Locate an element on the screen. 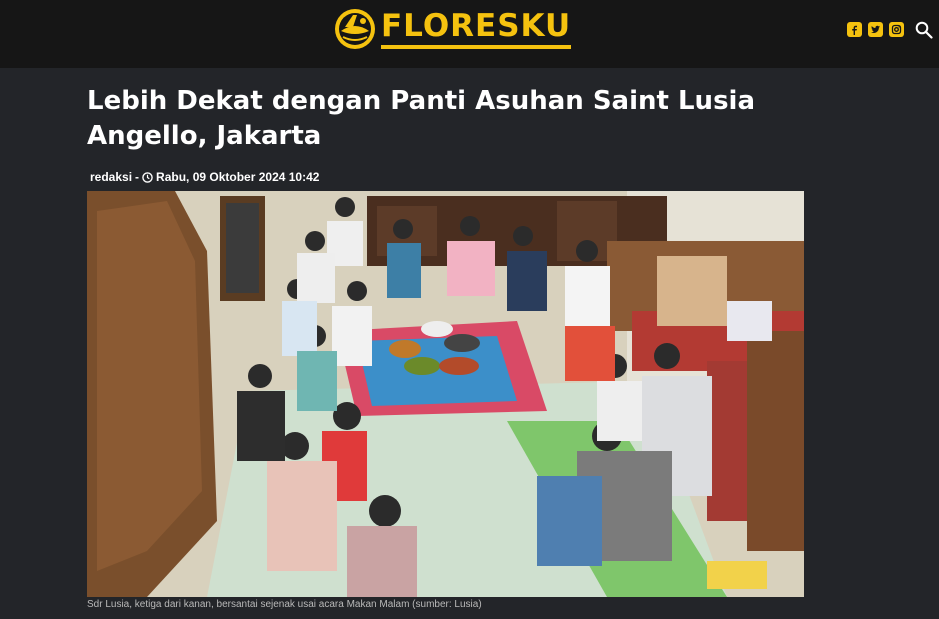  instagram-icon is located at coordinates (896, 29).